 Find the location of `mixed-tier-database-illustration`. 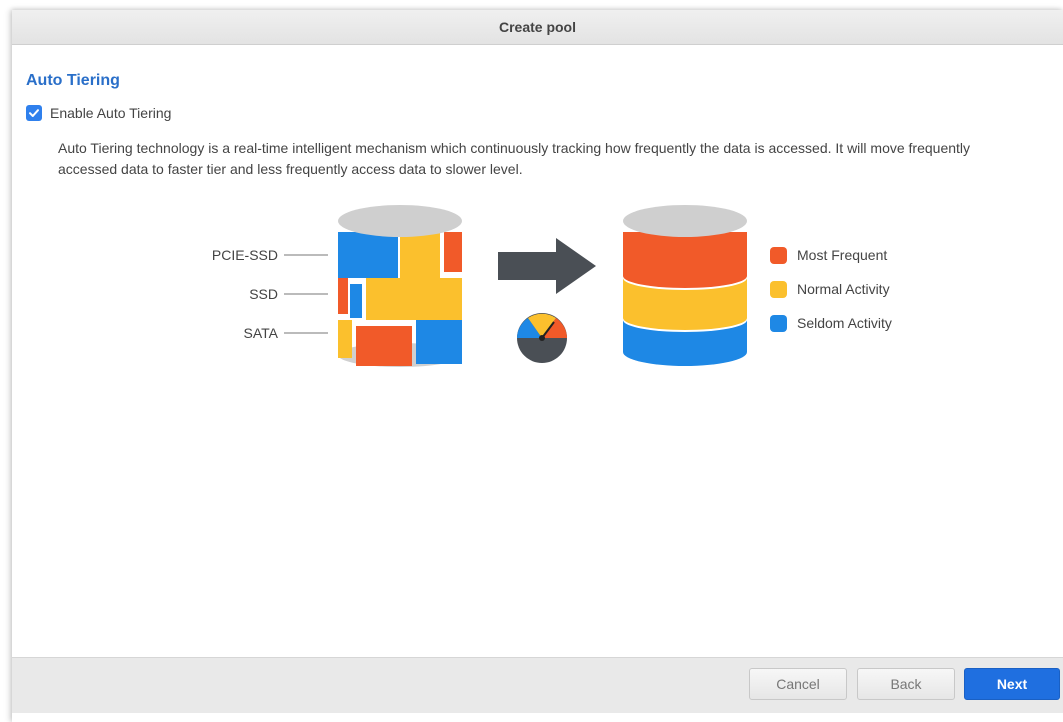

mixed-tier-database-illustration is located at coordinates (400, 286).